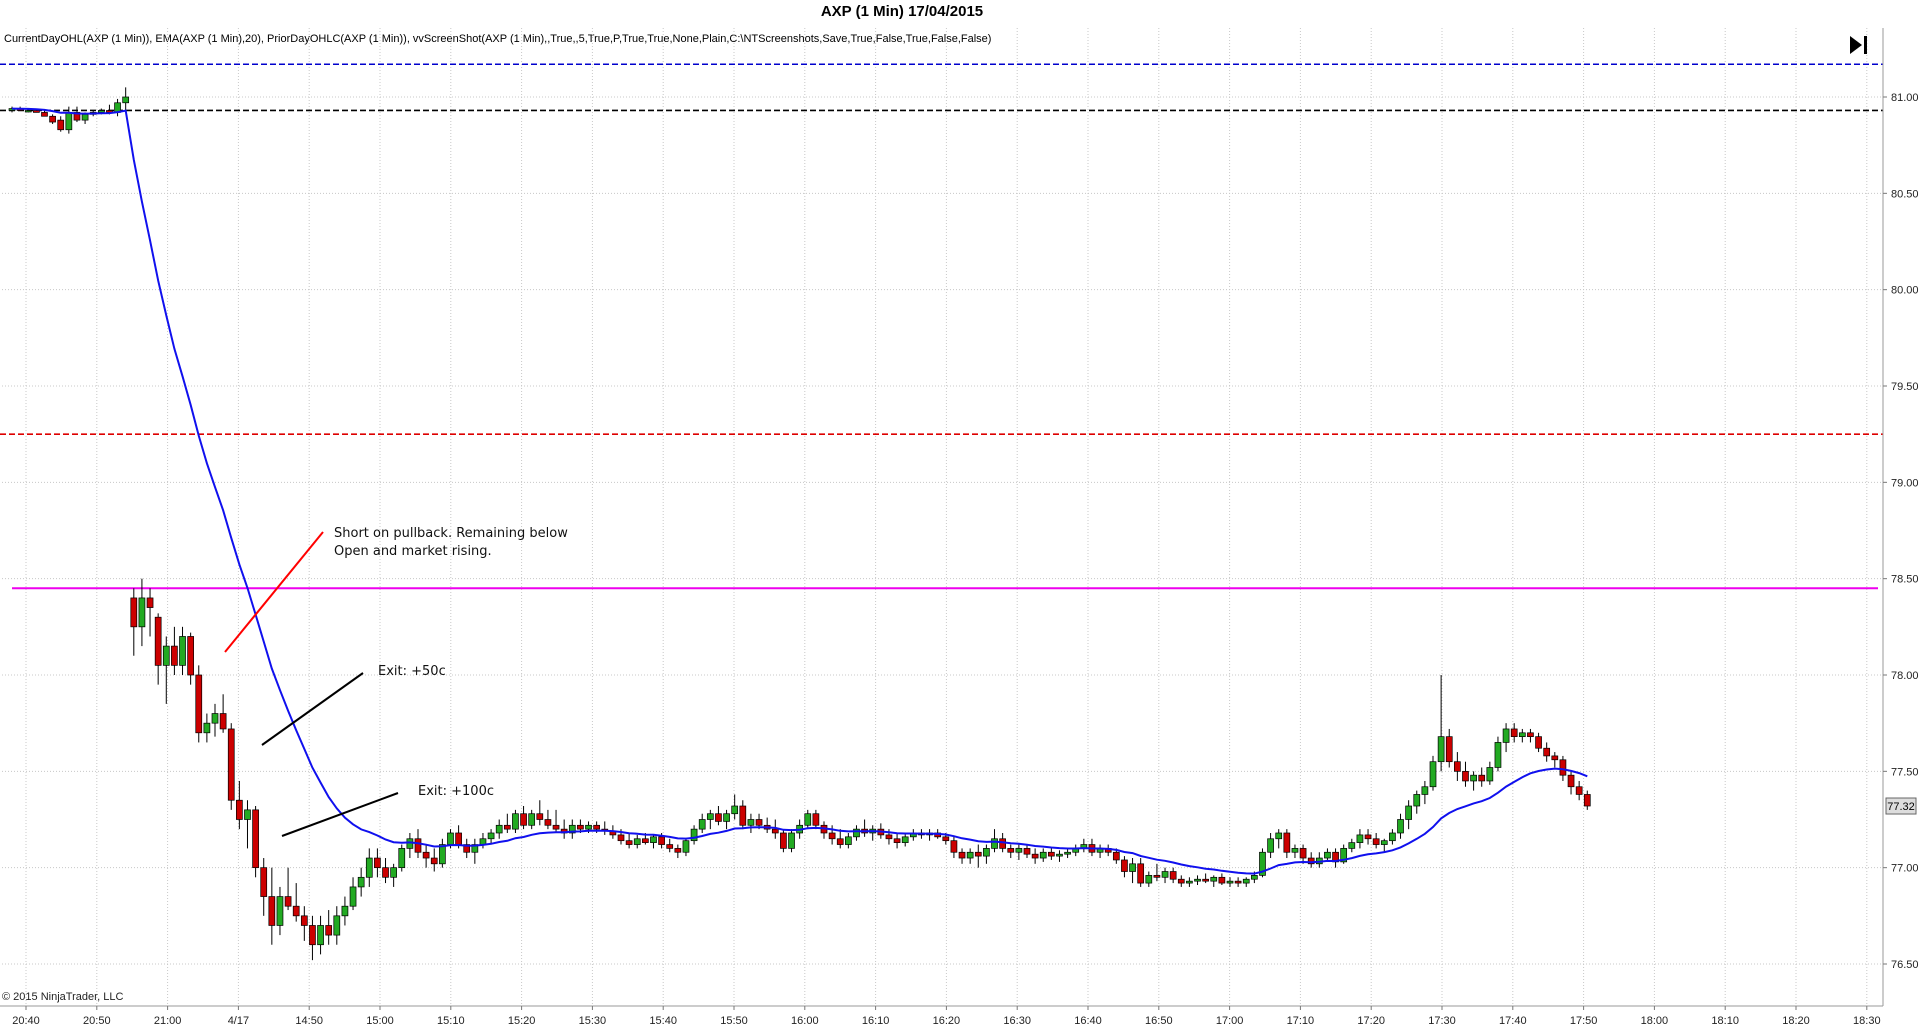 Image resolution: width=1920 pixels, height=1034 pixels. What do you see at coordinates (1905, 580) in the screenshot?
I see `y-tick-label: 78.50` at bounding box center [1905, 580].